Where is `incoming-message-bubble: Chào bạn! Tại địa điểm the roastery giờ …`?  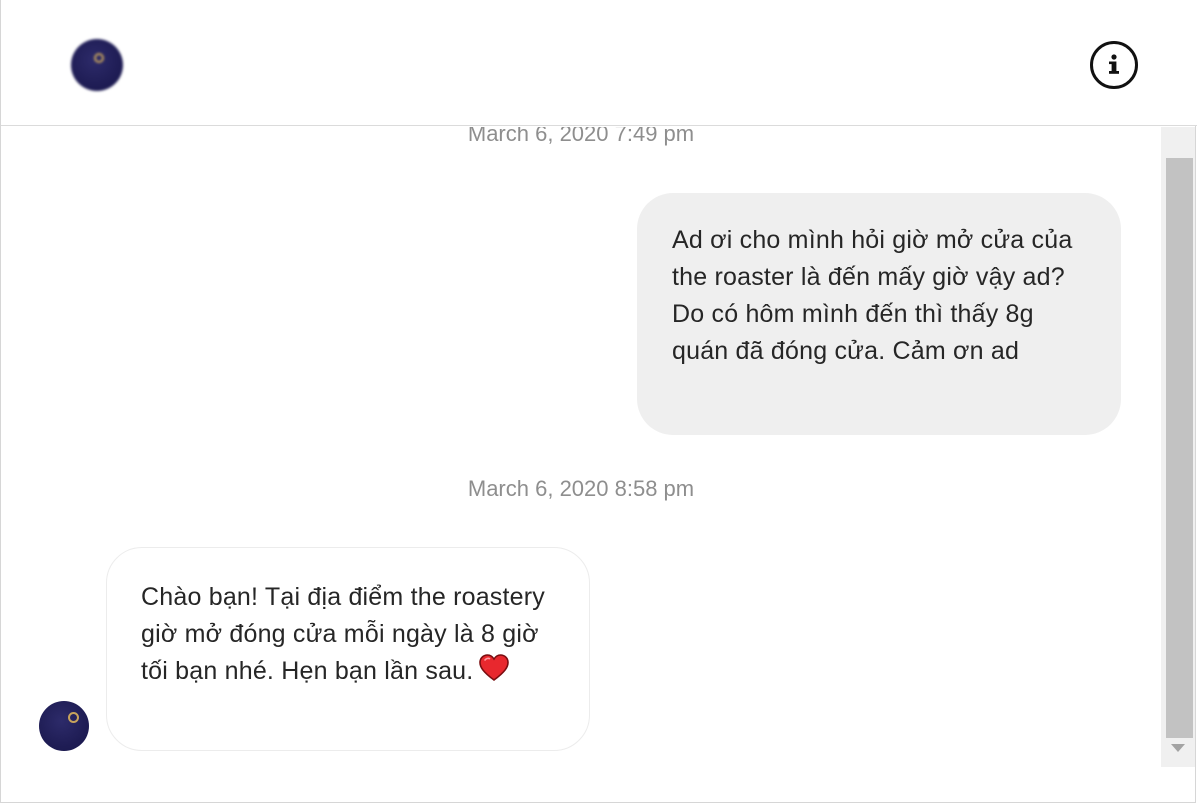
incoming-message-bubble: Chào bạn! Tại địa điểm the roastery giờ … is located at coordinates (348, 649).